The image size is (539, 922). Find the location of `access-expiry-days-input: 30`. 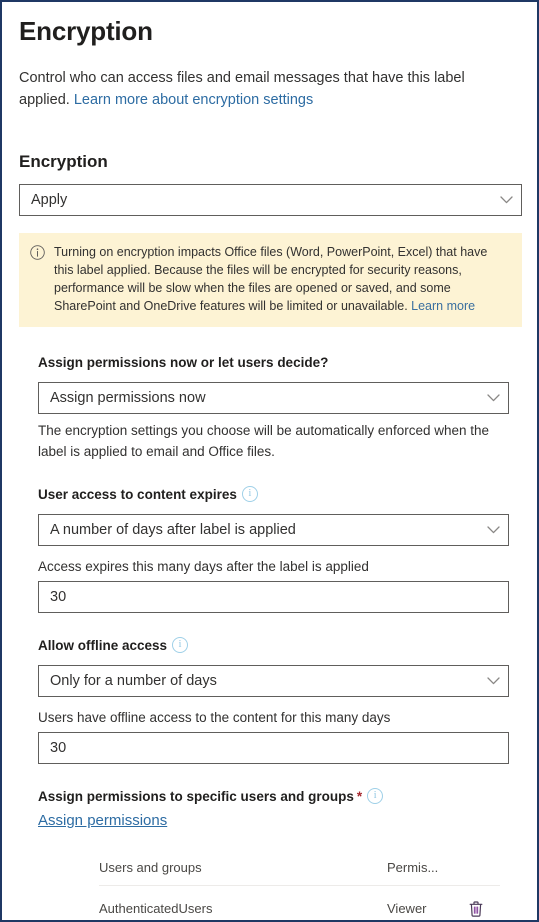

access-expiry-days-input: 30 is located at coordinates (273, 597).